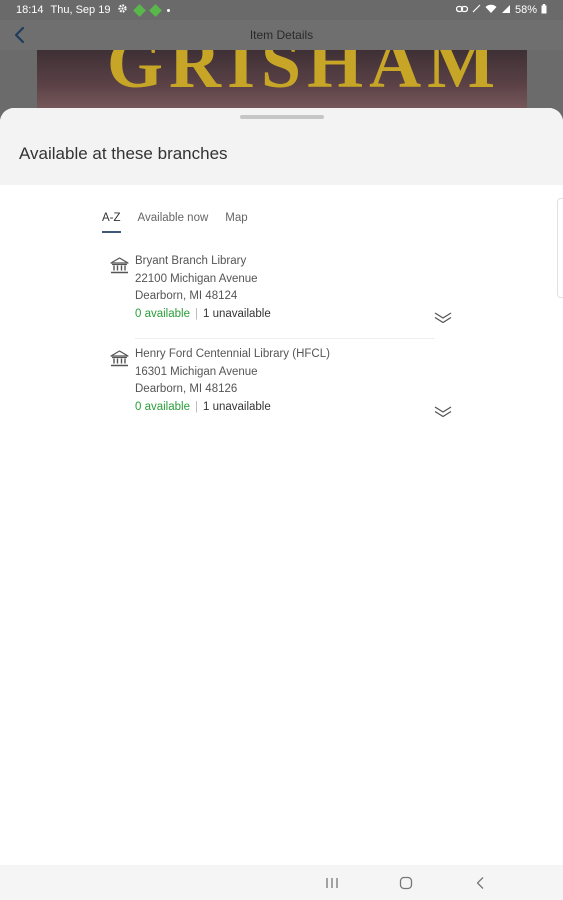 This screenshot has width=563, height=900. Describe the element at coordinates (506, 10) in the screenshot. I see `signal-icon` at that location.